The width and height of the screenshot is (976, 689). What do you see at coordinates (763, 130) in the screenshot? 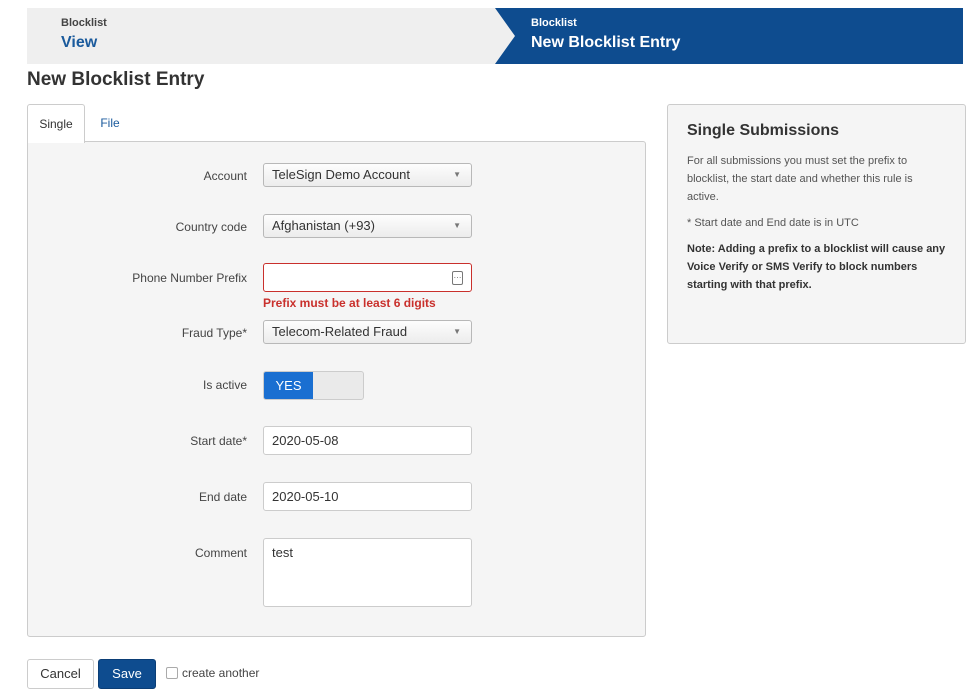
I see `info-title: Single Submissions` at bounding box center [763, 130].